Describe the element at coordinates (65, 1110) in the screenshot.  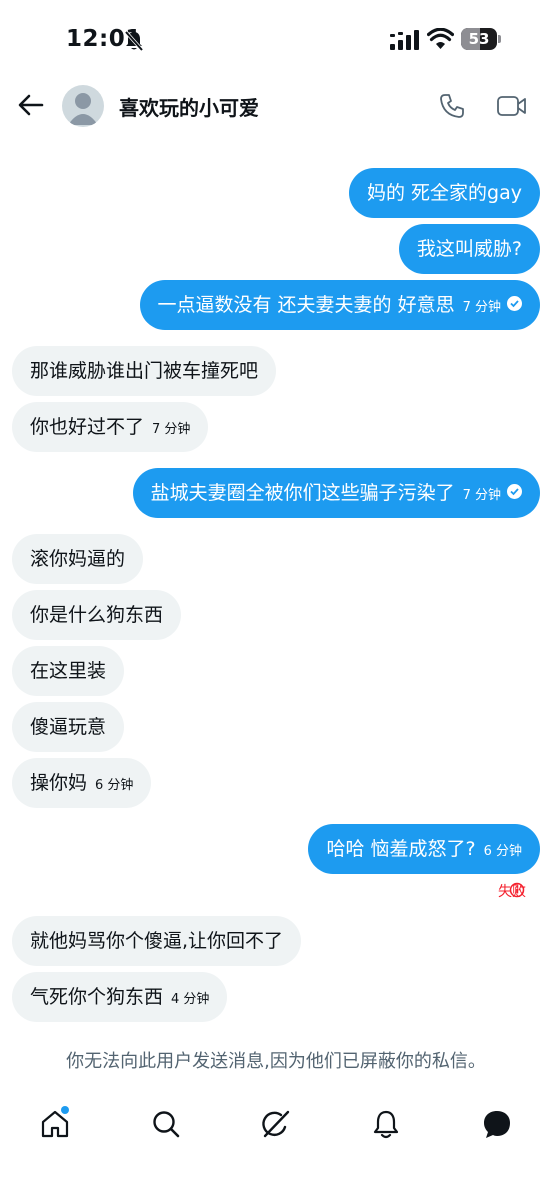
I see `home-notification-dot` at that location.